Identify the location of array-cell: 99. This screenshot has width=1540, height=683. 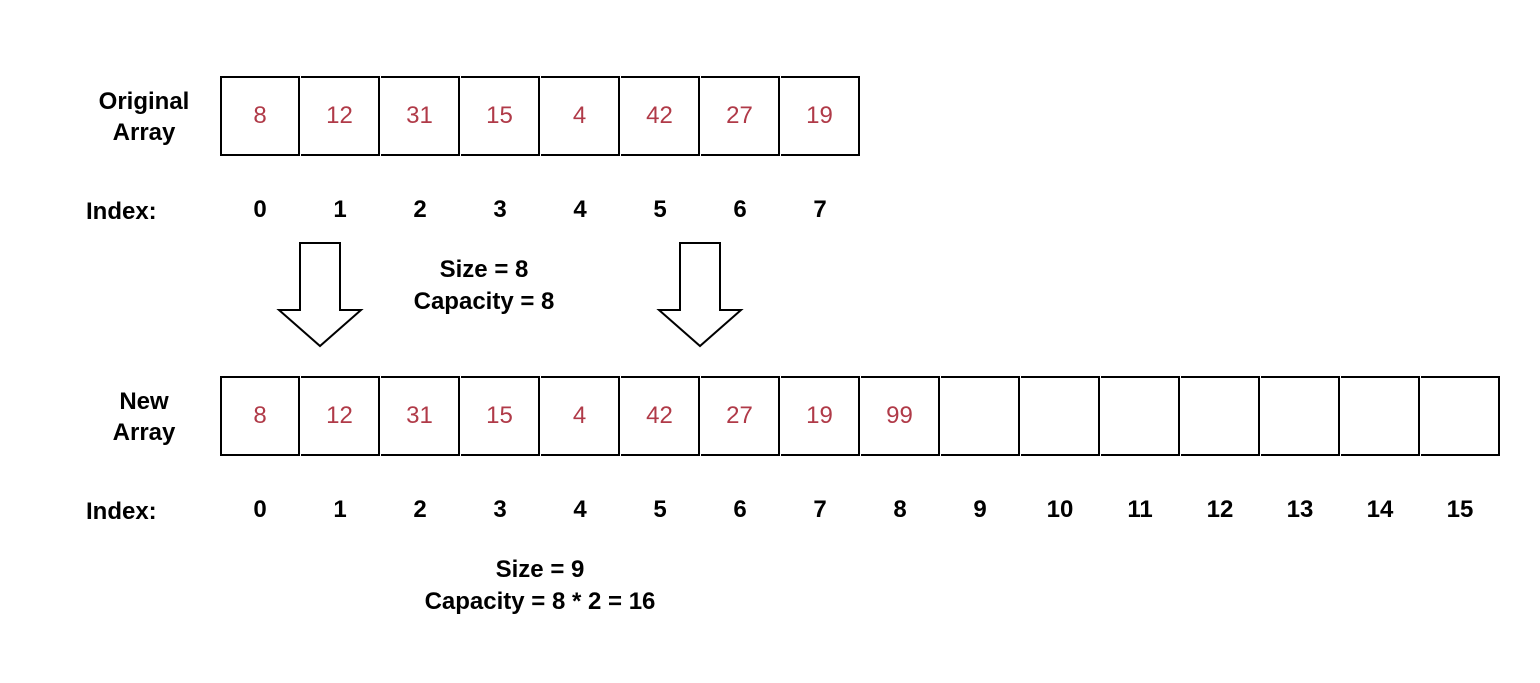
(900, 416).